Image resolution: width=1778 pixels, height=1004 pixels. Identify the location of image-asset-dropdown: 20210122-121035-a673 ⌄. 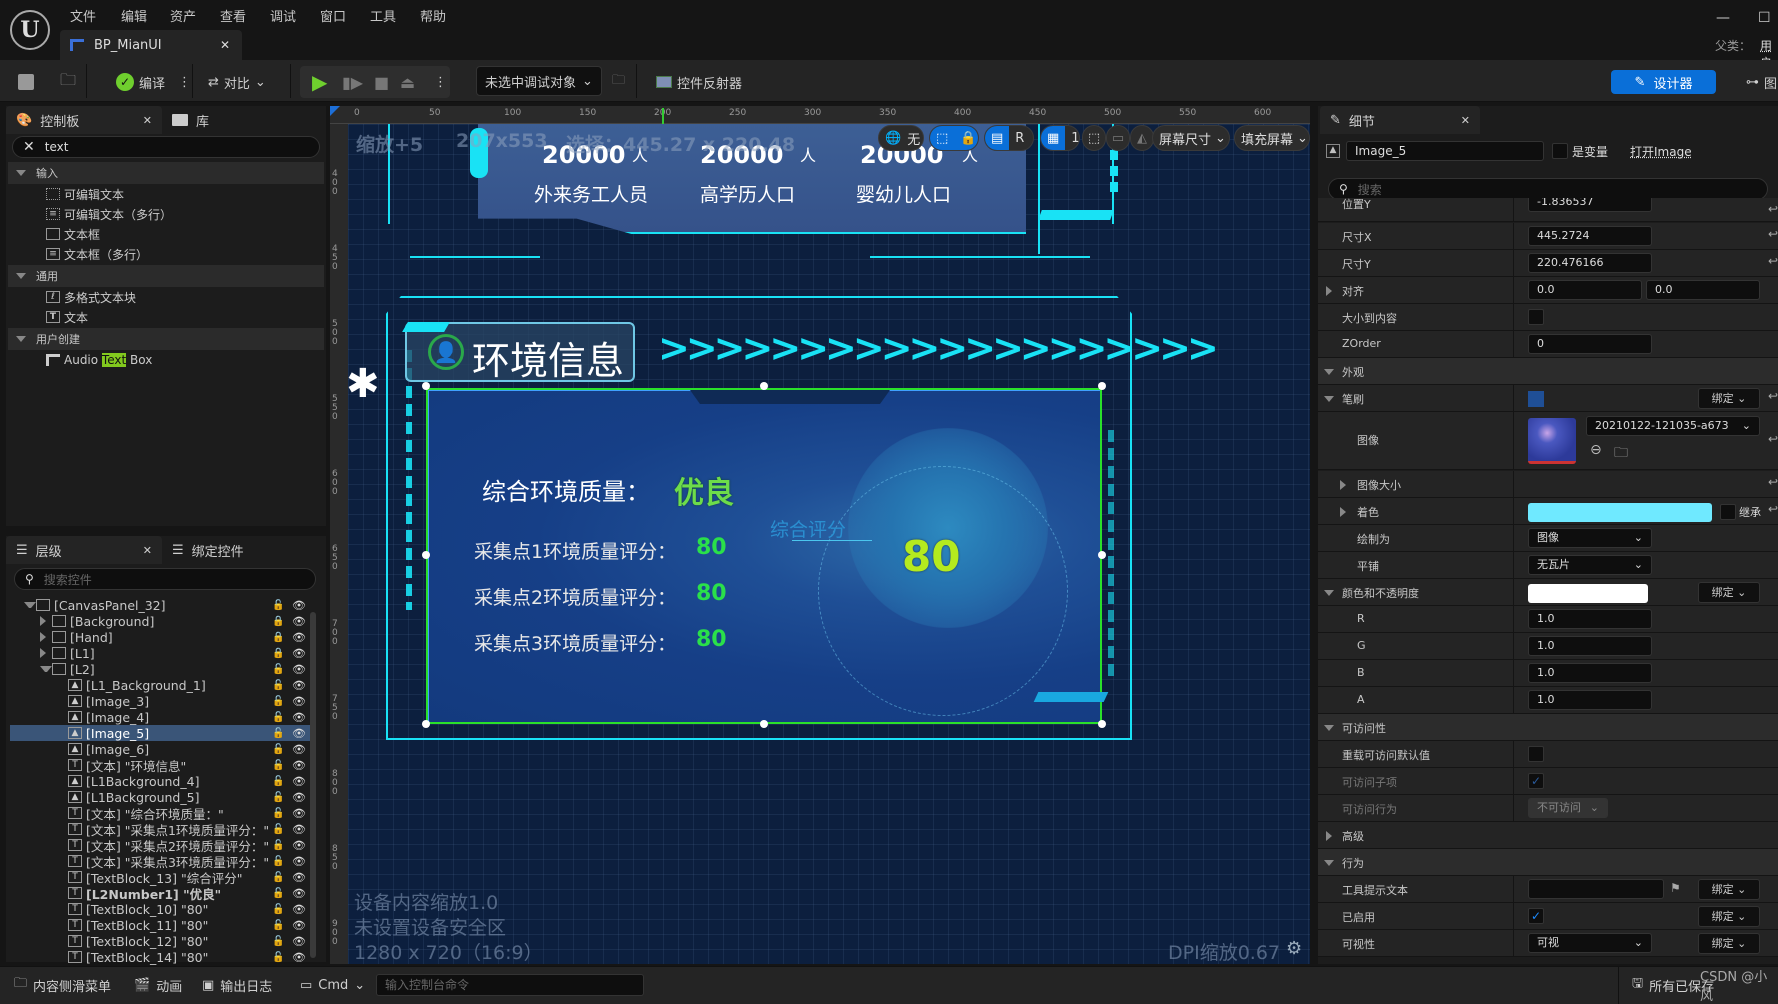
(1673, 426).